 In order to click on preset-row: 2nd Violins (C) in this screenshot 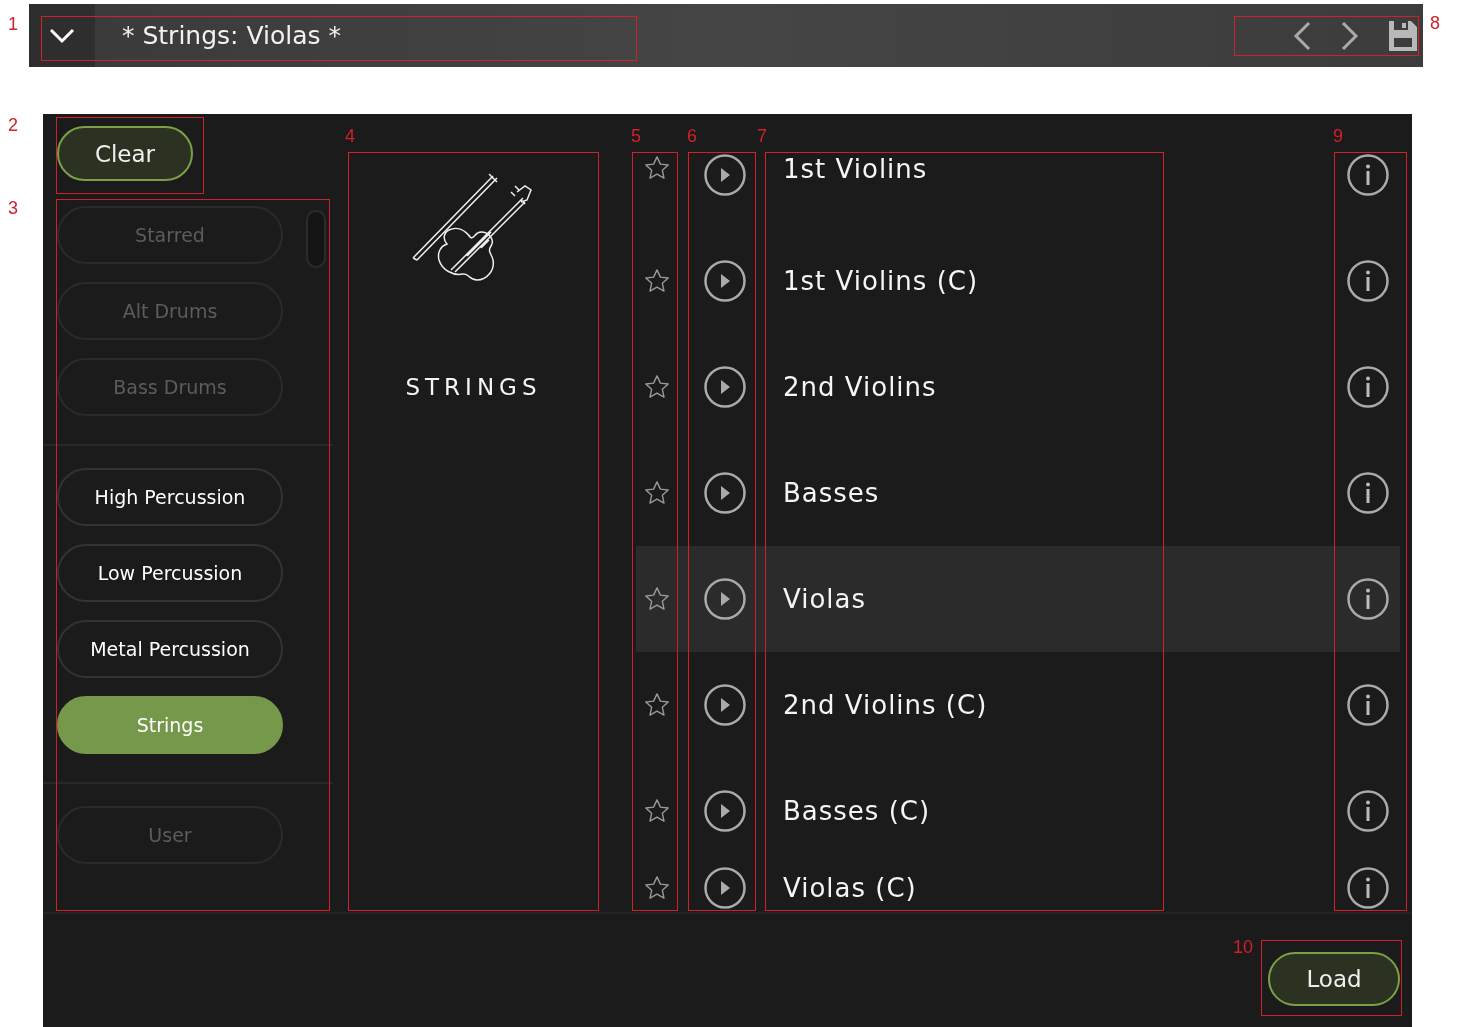, I will do `click(1018, 705)`.